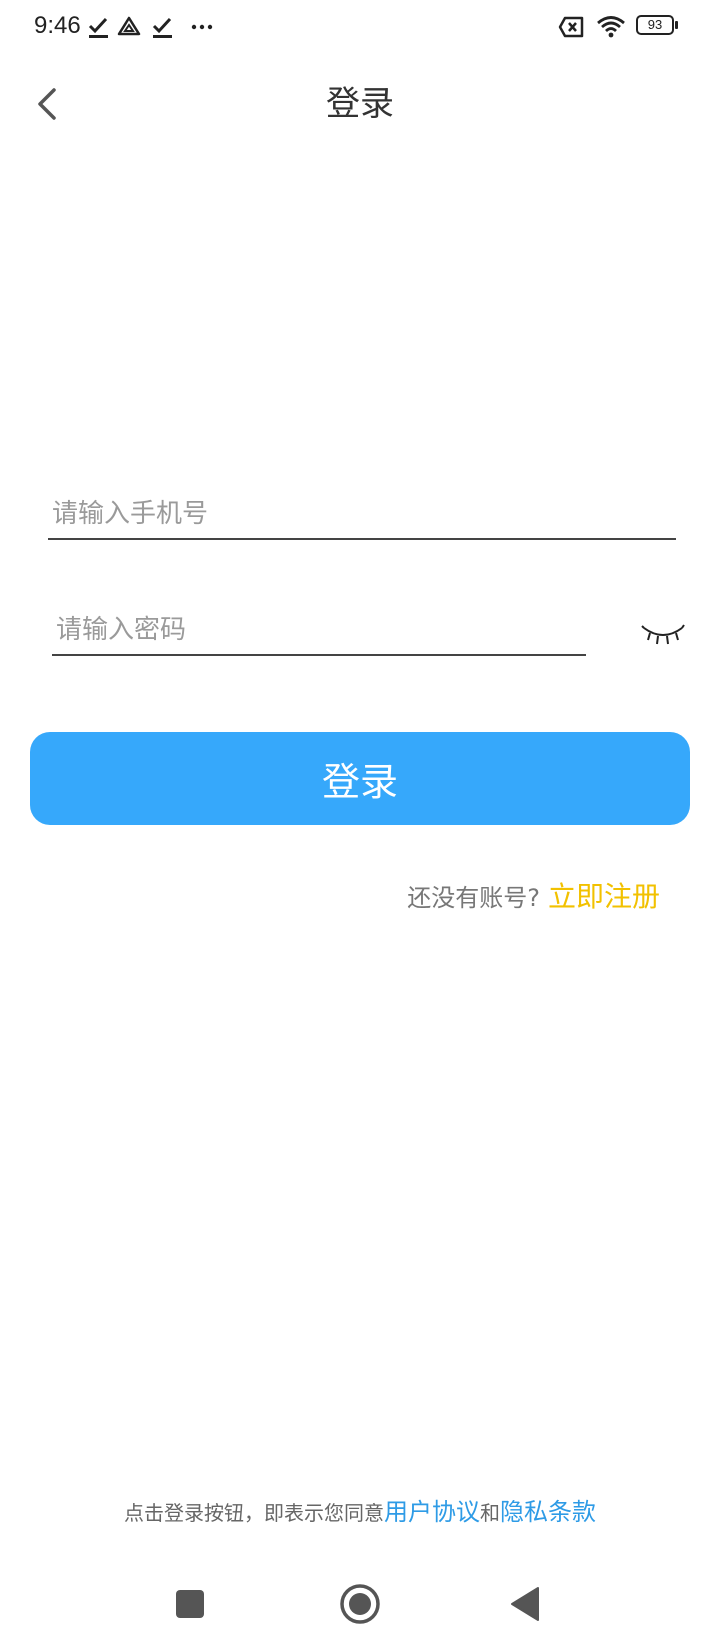  I want to click on circle-home-icon, so click(360, 1604).